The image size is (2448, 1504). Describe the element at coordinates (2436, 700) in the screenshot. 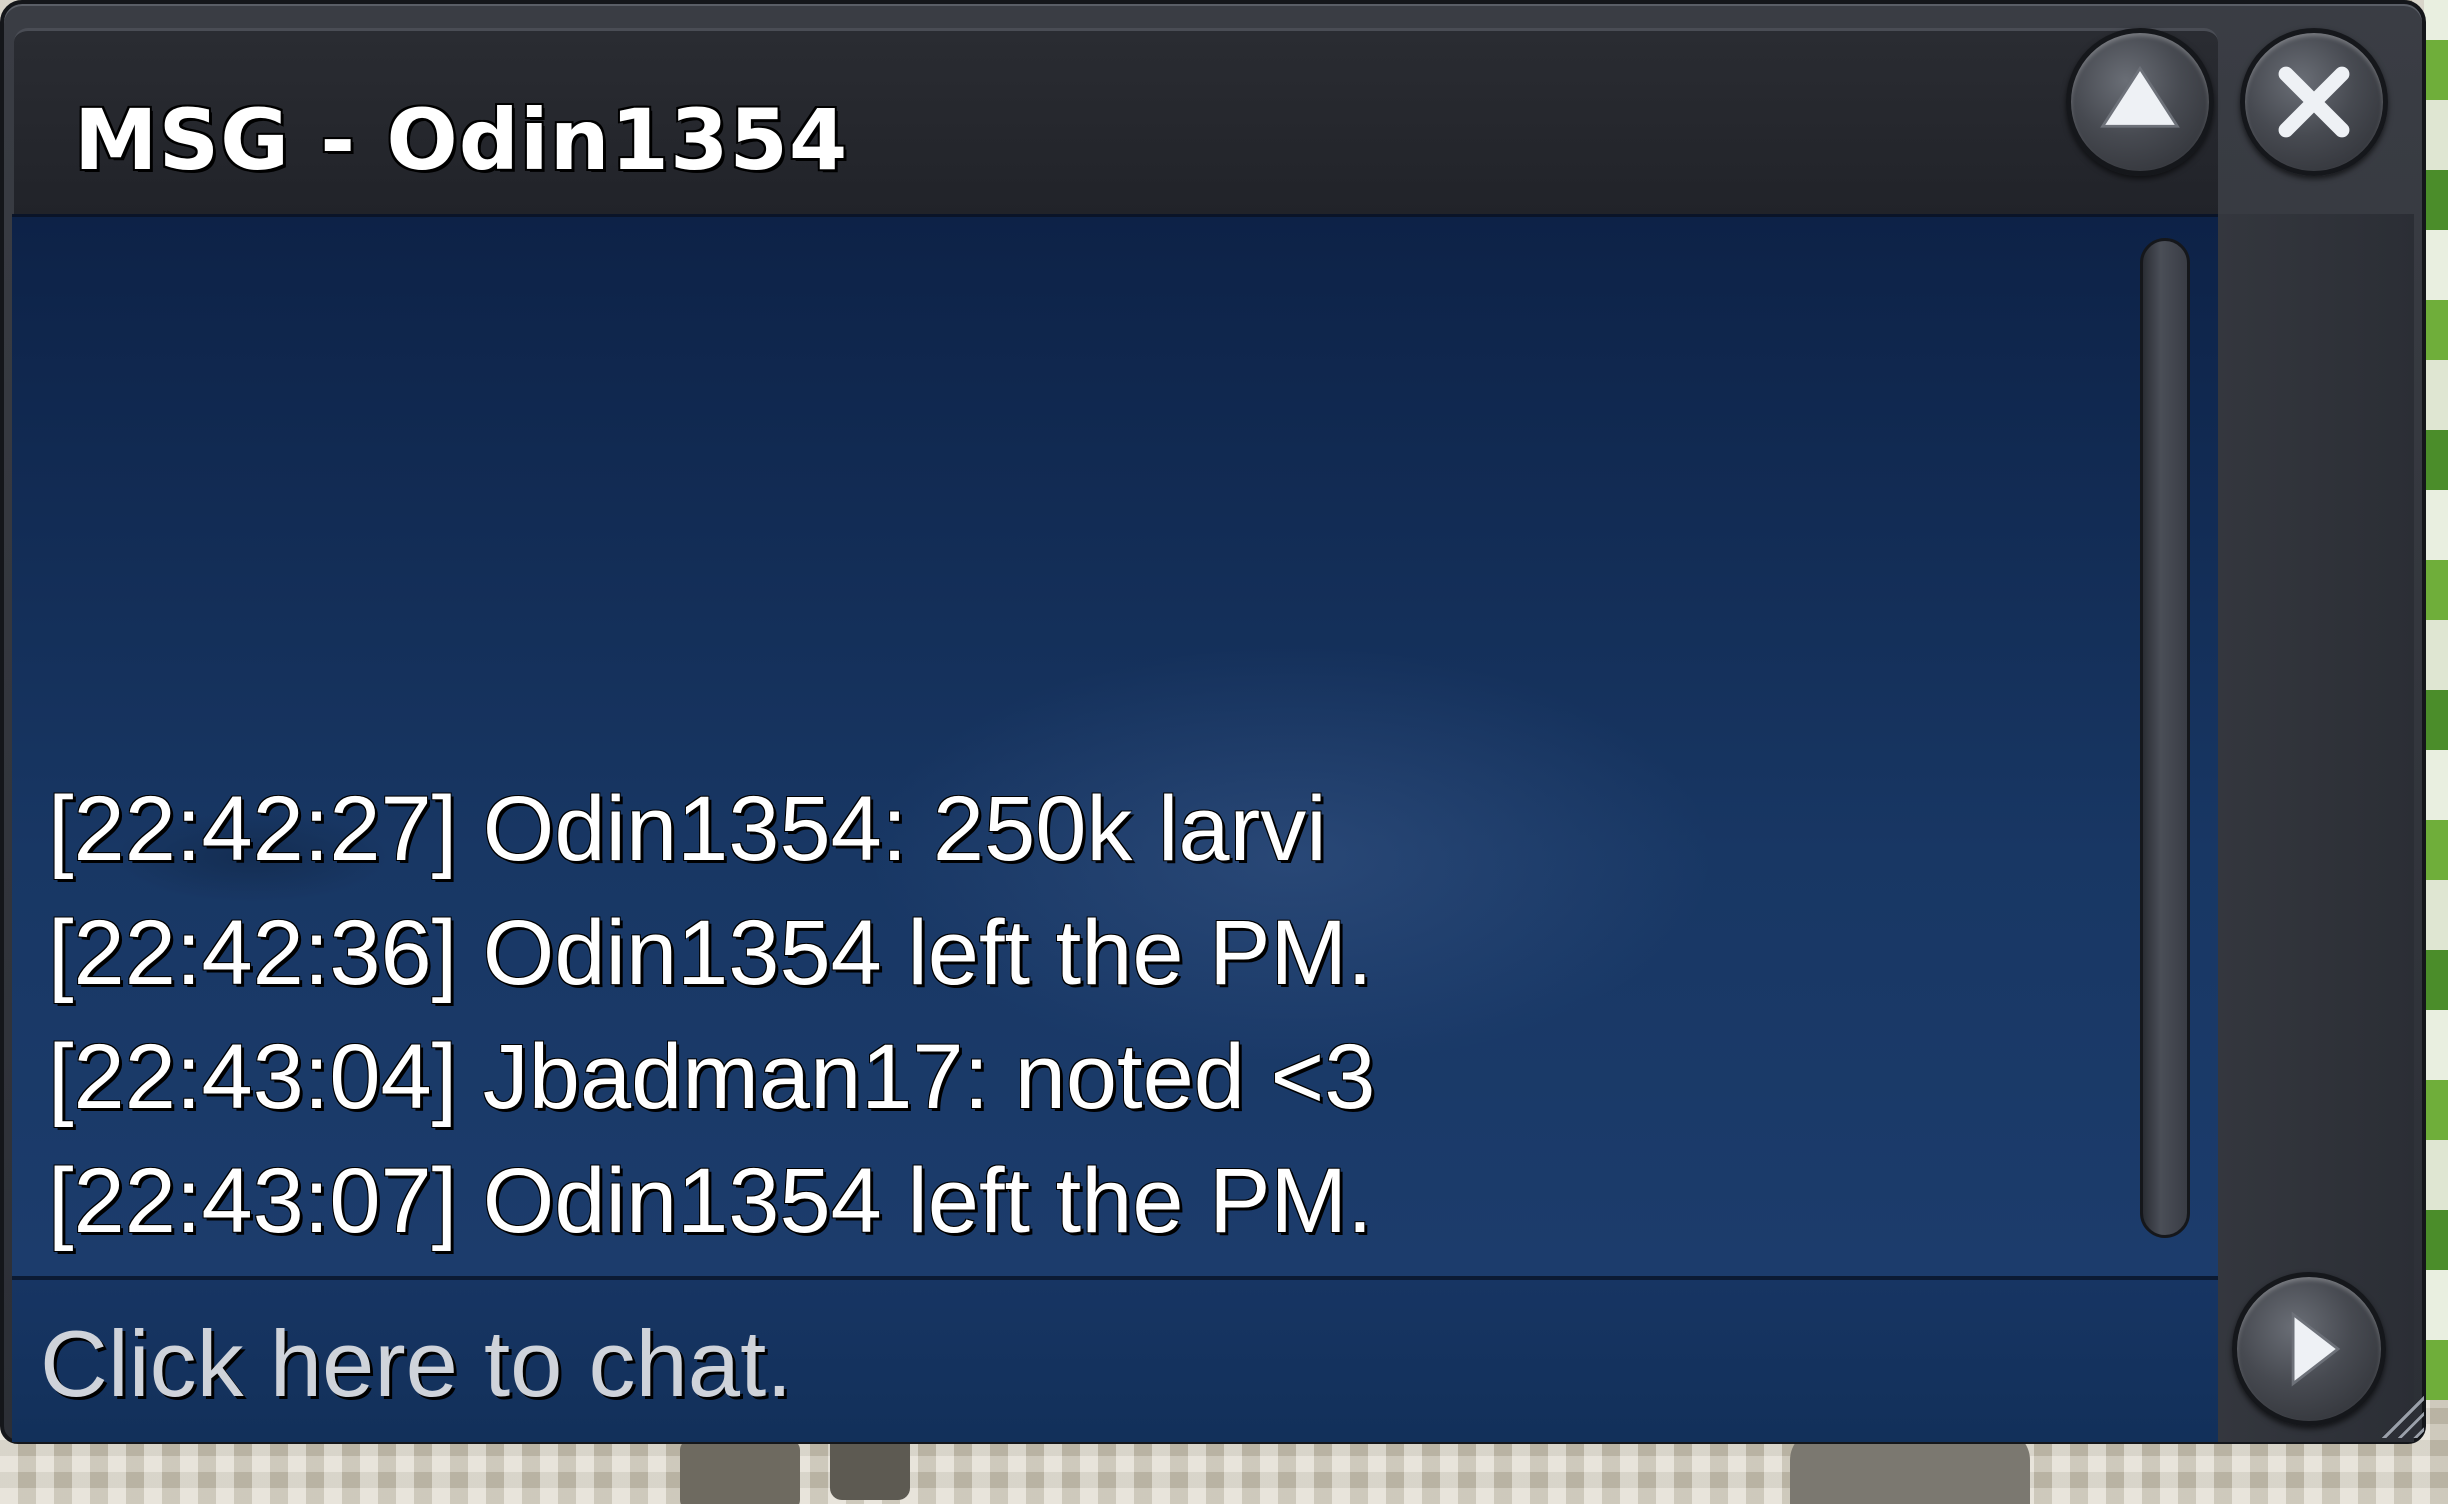

I see `grass-strip` at that location.